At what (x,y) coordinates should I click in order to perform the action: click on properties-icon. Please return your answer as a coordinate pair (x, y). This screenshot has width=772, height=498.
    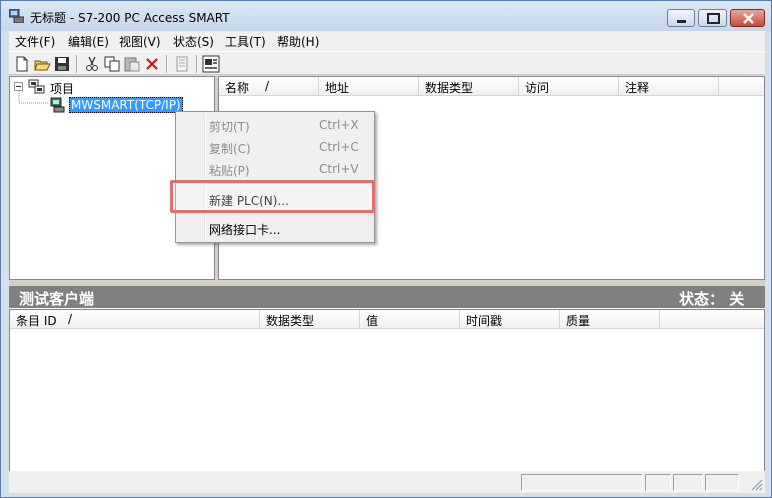
    Looking at the image, I should click on (182, 64).